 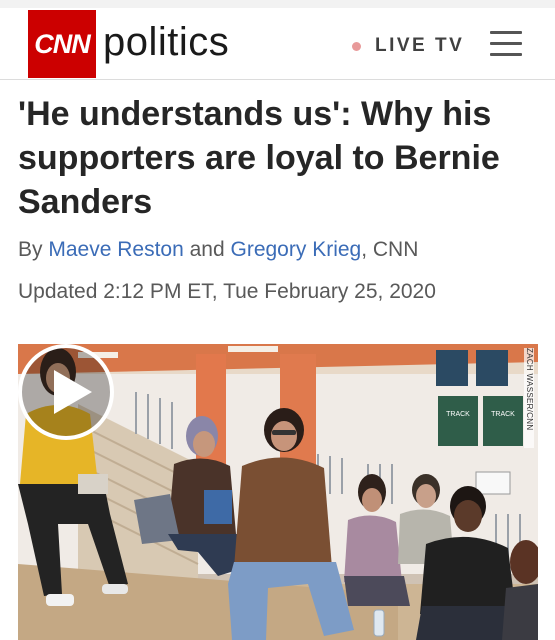 What do you see at coordinates (356, 46) in the screenshot?
I see `live-dot-icon` at bounding box center [356, 46].